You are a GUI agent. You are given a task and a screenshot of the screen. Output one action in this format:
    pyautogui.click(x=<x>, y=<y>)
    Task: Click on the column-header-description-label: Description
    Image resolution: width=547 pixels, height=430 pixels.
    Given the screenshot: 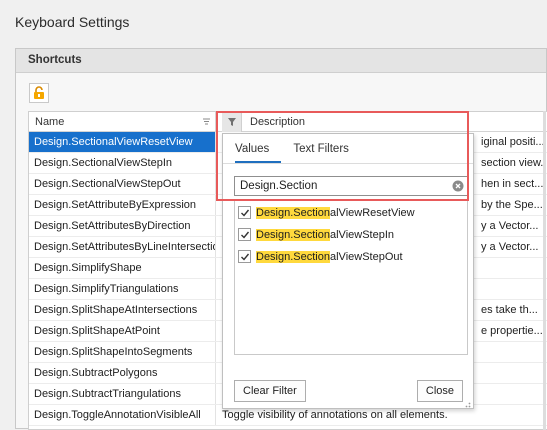 What is the action you would take?
    pyautogui.click(x=278, y=122)
    